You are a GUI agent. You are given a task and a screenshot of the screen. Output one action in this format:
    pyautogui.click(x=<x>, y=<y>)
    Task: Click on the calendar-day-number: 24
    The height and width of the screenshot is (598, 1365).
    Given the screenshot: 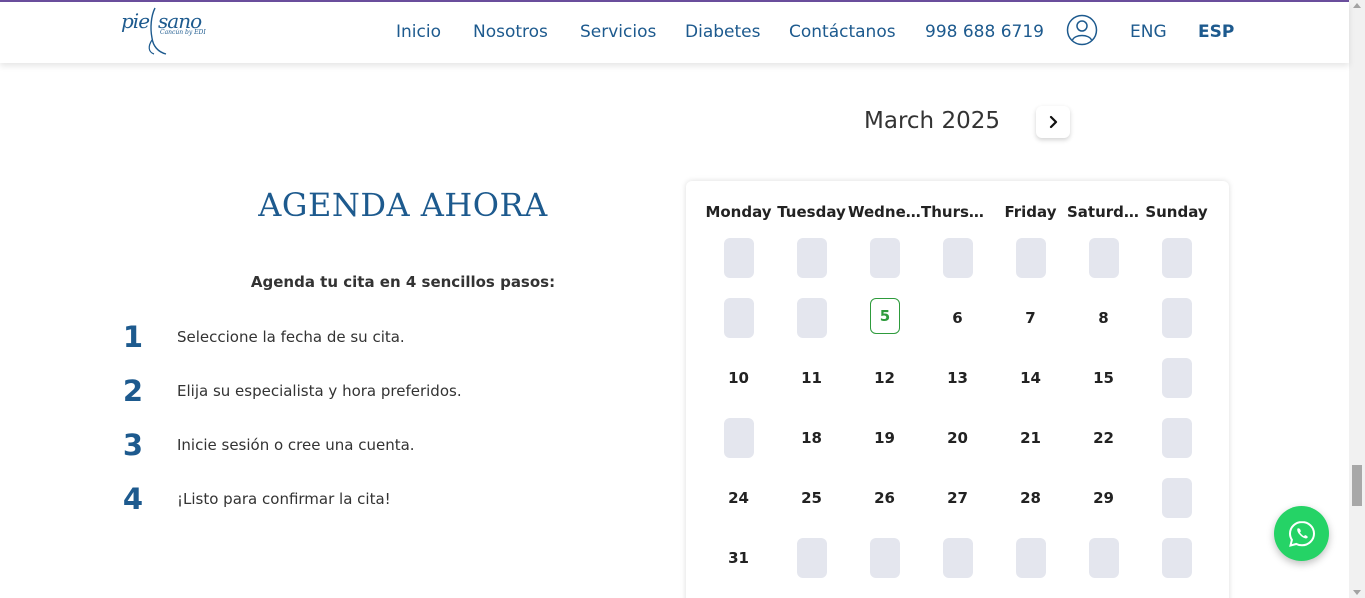 What is the action you would take?
    pyautogui.click(x=738, y=498)
    